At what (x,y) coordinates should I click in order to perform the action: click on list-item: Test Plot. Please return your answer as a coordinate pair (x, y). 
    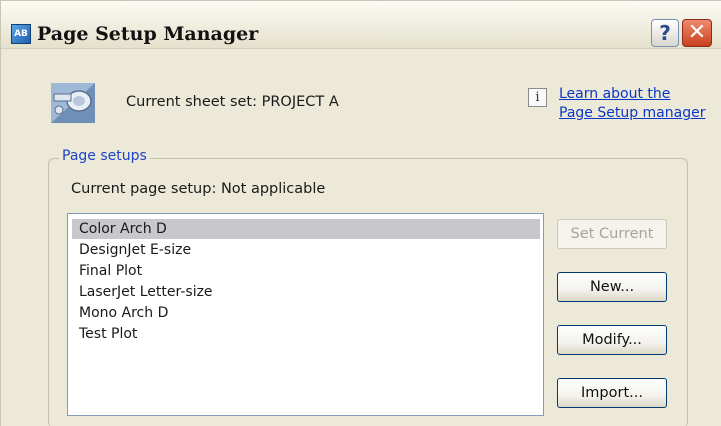
    Looking at the image, I should click on (306, 334).